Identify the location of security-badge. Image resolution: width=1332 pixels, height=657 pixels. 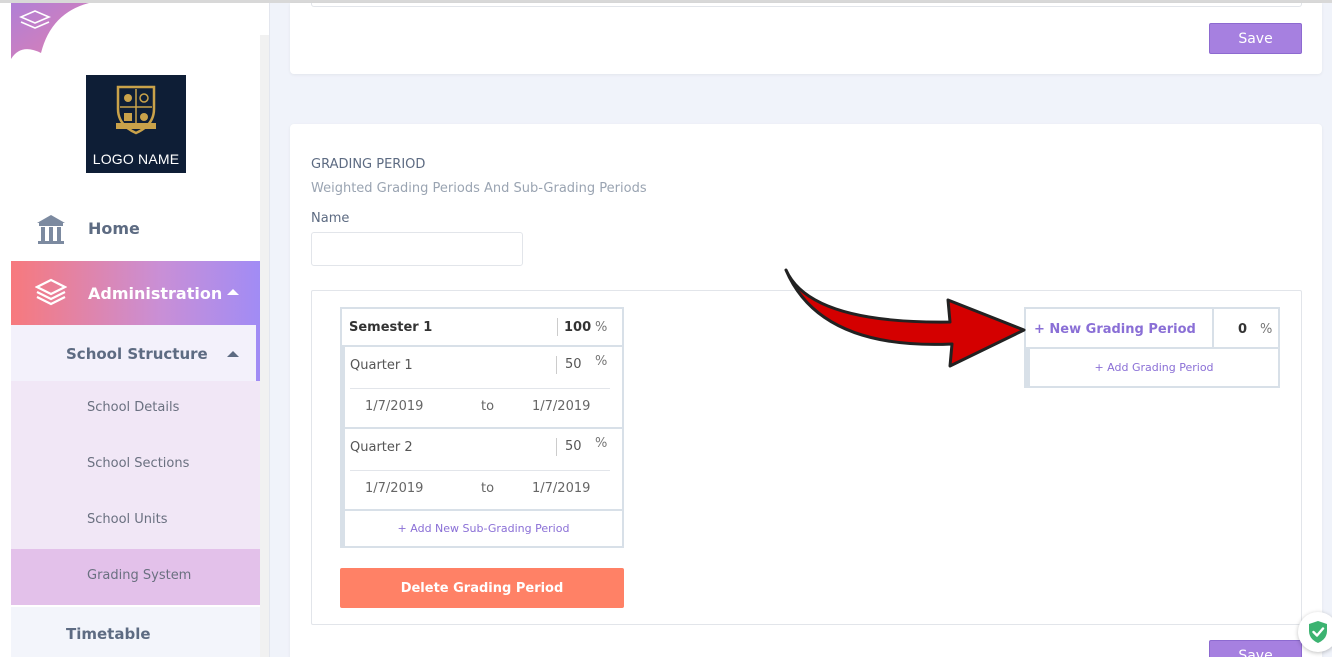
(1315, 632).